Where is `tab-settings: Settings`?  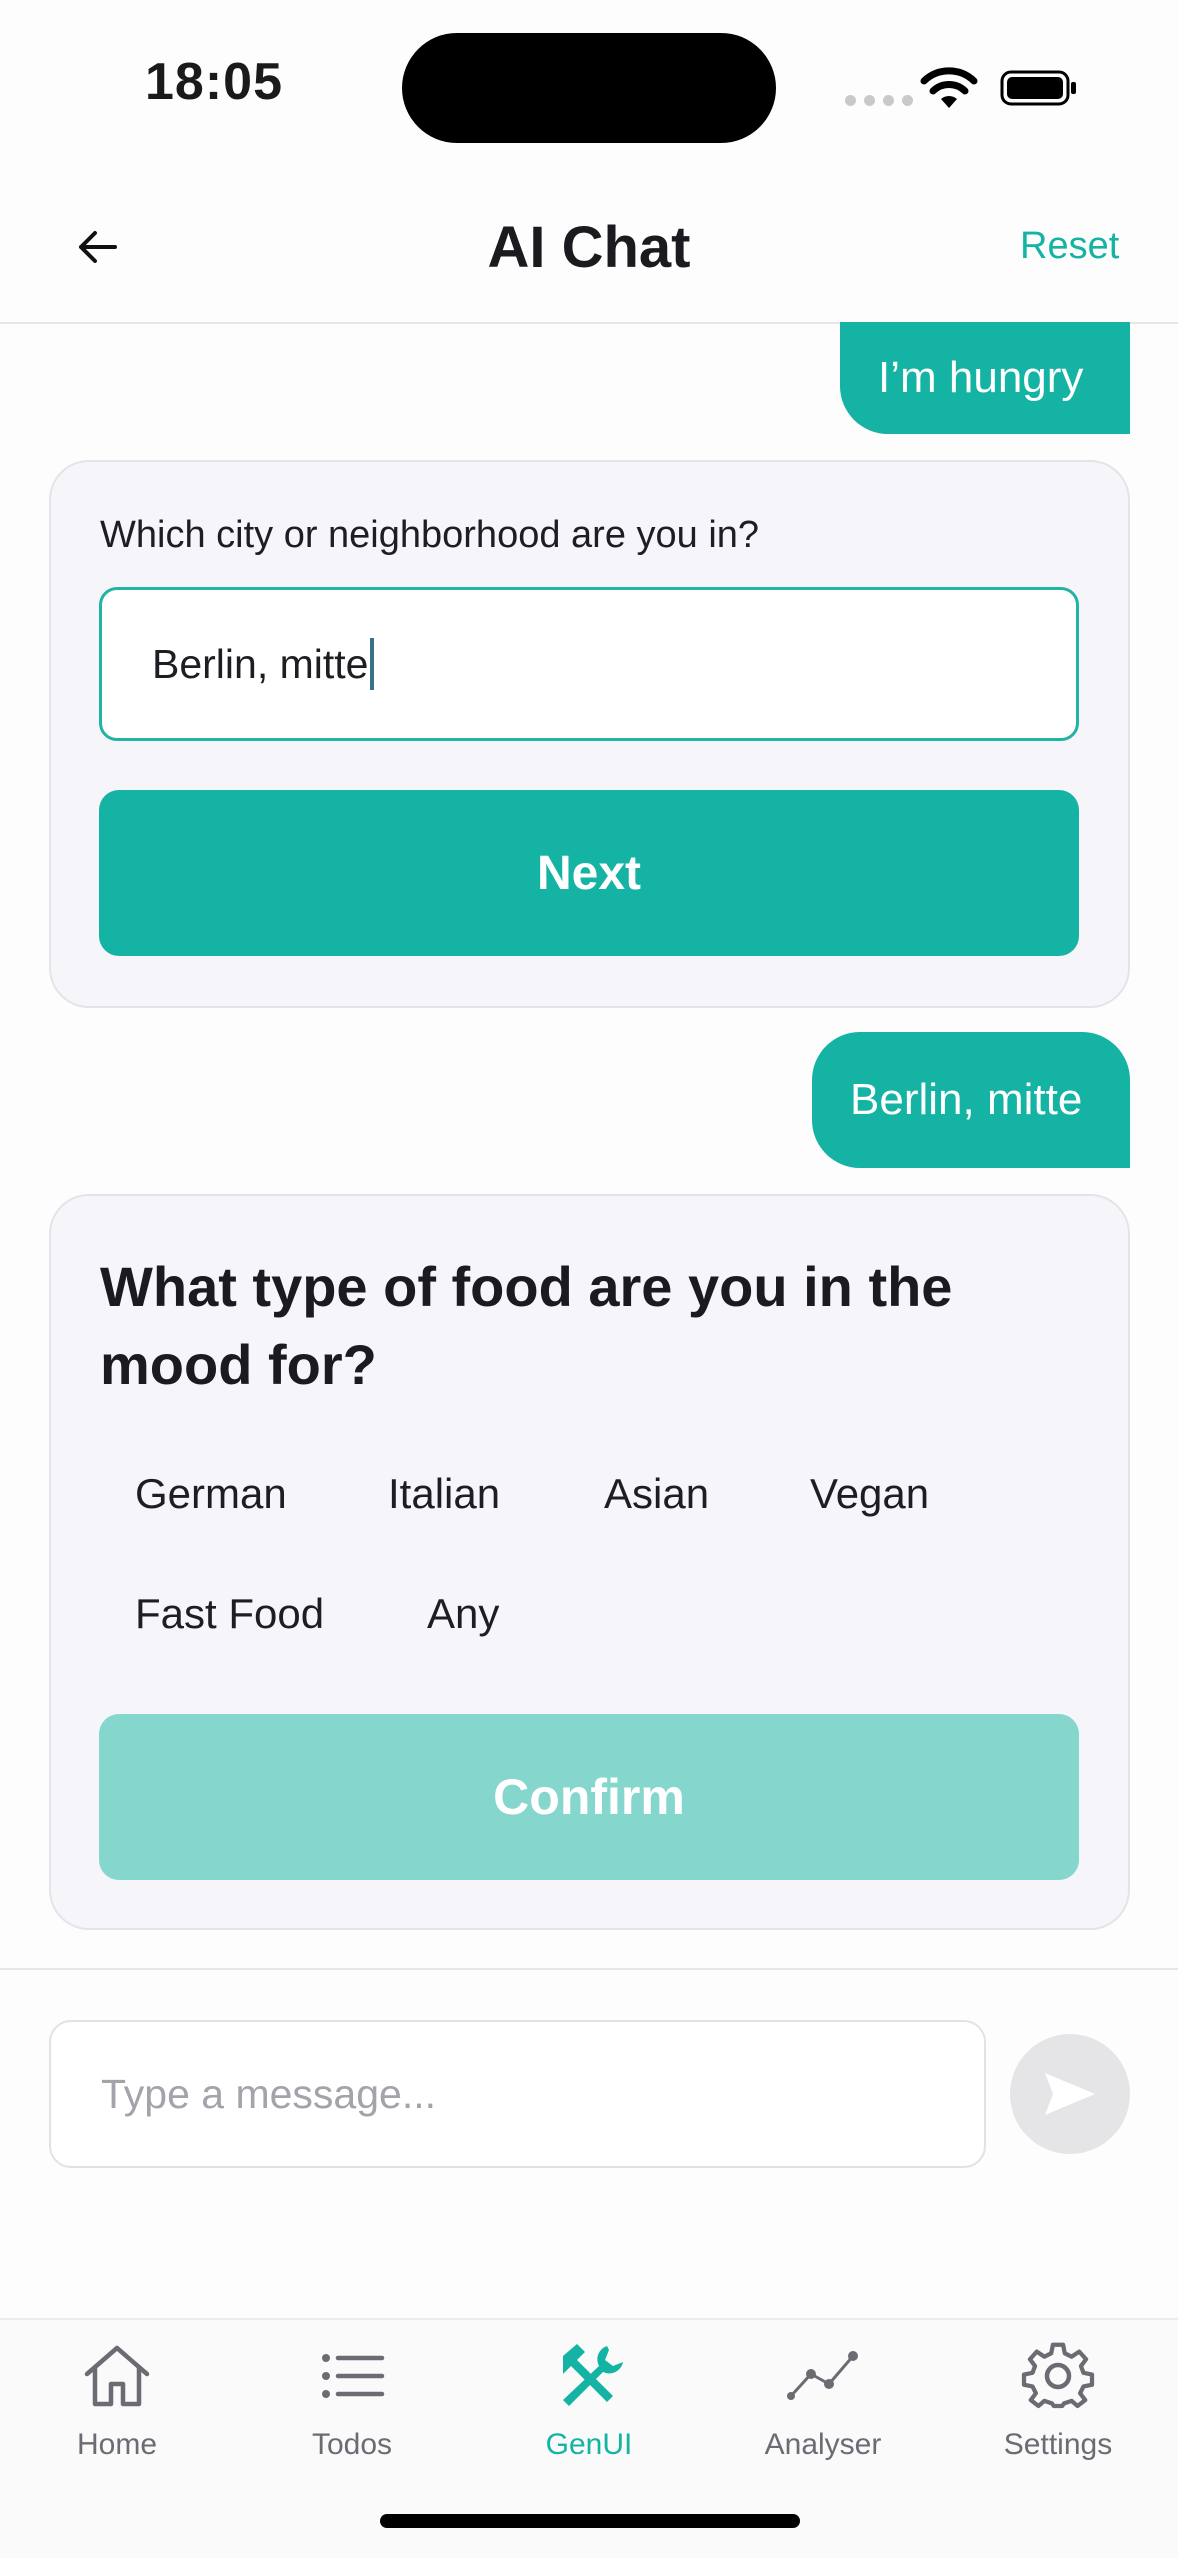 tab-settings: Settings is located at coordinates (1058, 2399).